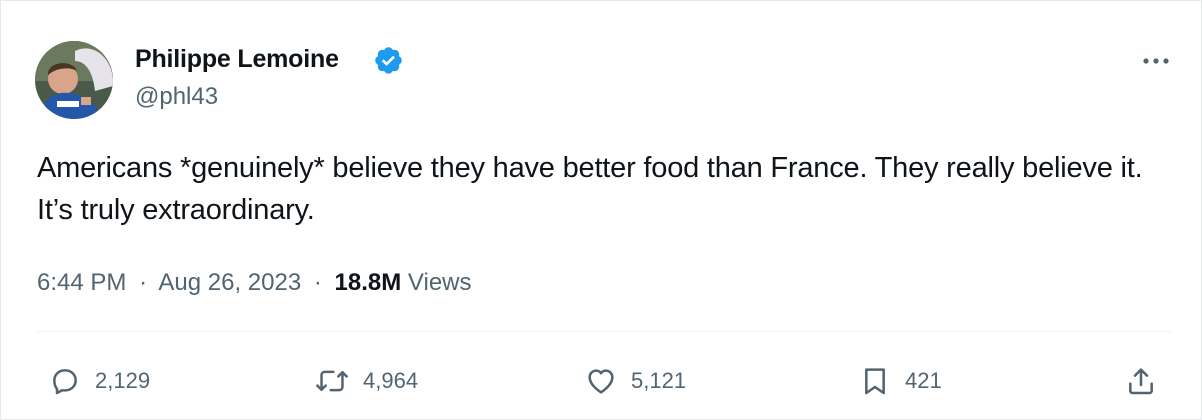 Image resolution: width=1202 pixels, height=420 pixels. I want to click on avatar, so click(74, 80).